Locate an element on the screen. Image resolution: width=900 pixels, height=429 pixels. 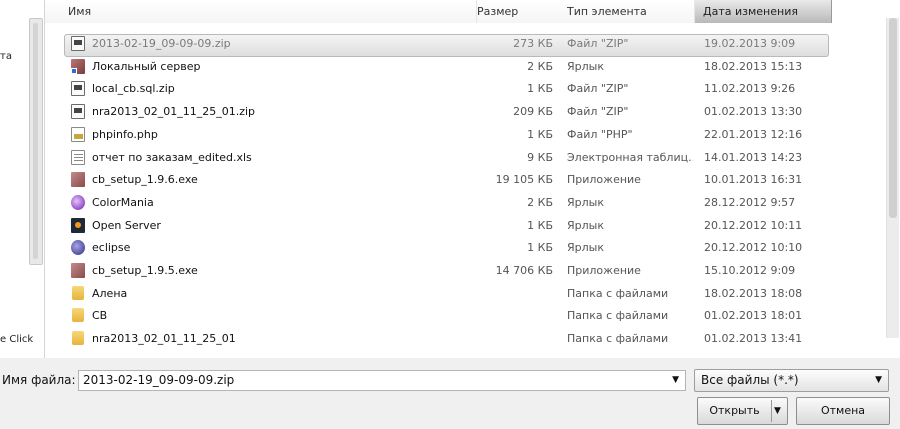
file-date: 18.02.2013 15:13 is located at coordinates (753, 66).